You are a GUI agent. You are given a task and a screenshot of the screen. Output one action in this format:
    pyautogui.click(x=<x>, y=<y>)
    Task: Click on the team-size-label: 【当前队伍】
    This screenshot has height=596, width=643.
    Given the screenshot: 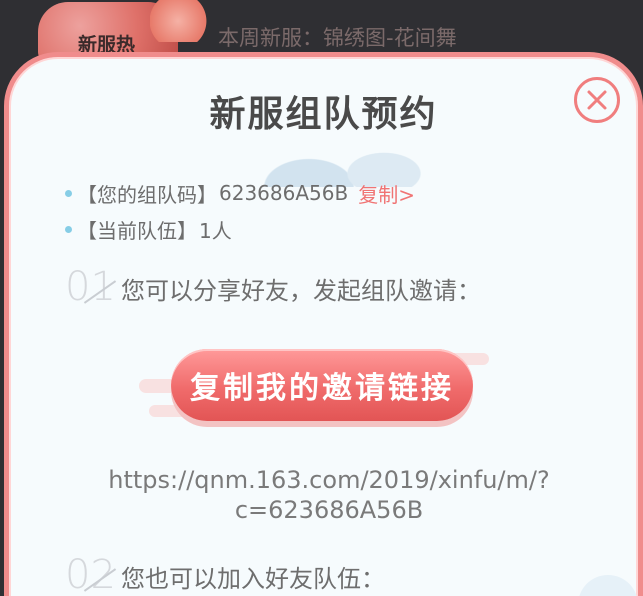 What is the action you would take?
    pyautogui.click(x=137, y=230)
    